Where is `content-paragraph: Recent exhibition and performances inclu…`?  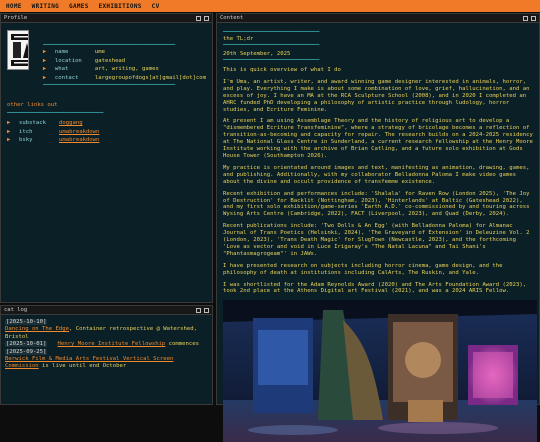 content-paragraph: Recent exhibition and performances inclu… is located at coordinates (376, 204).